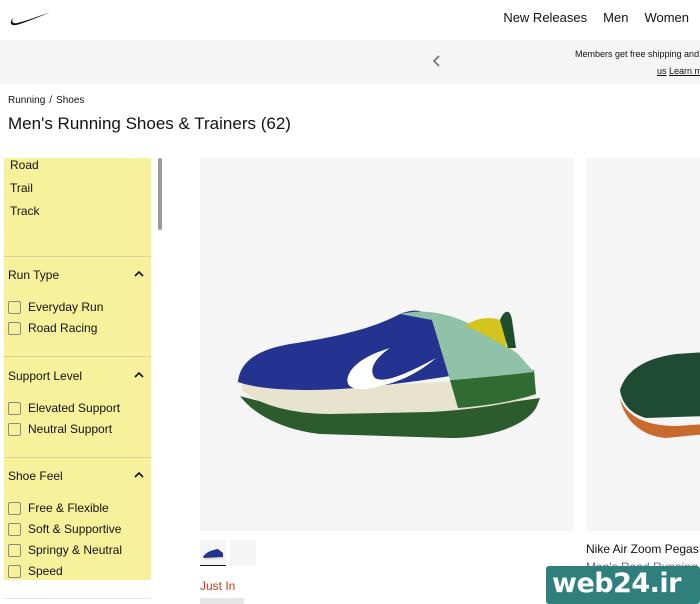 The width and height of the screenshot is (700, 604). I want to click on filter-option-label: Elevated Support, so click(74, 408).